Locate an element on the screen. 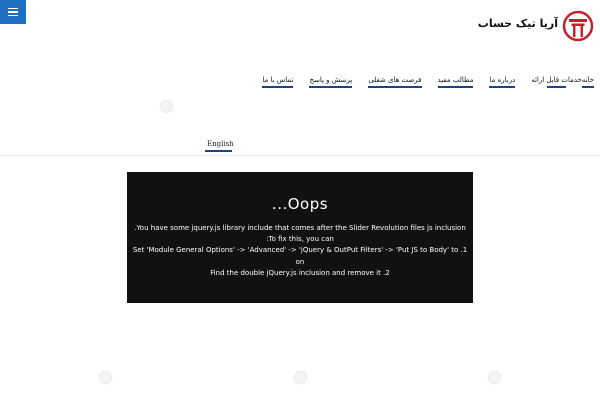  nav-item-faq: پرسش و پاسخ is located at coordinates (331, 82).